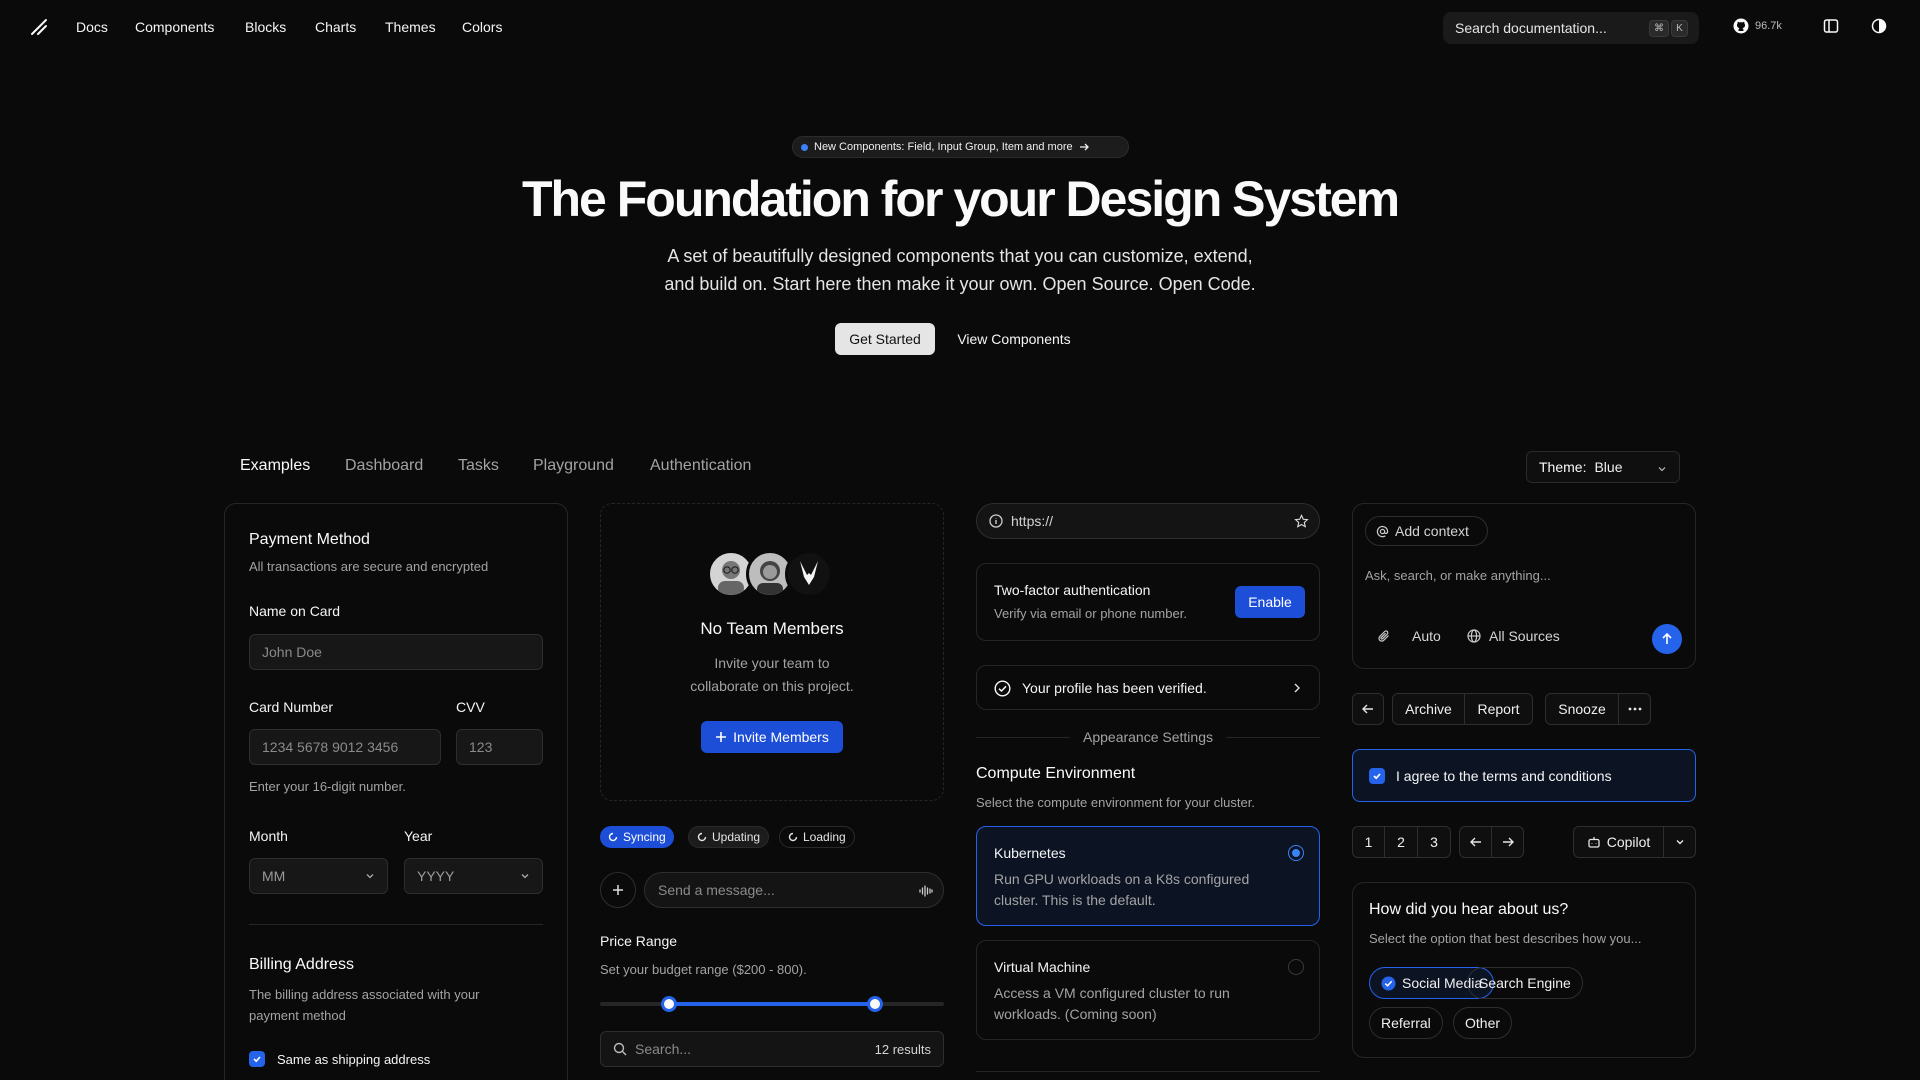 Image resolution: width=1920 pixels, height=1080 pixels. I want to click on compute-option-line1: Run GPU workloads on a K8s configured, so click(1122, 879).